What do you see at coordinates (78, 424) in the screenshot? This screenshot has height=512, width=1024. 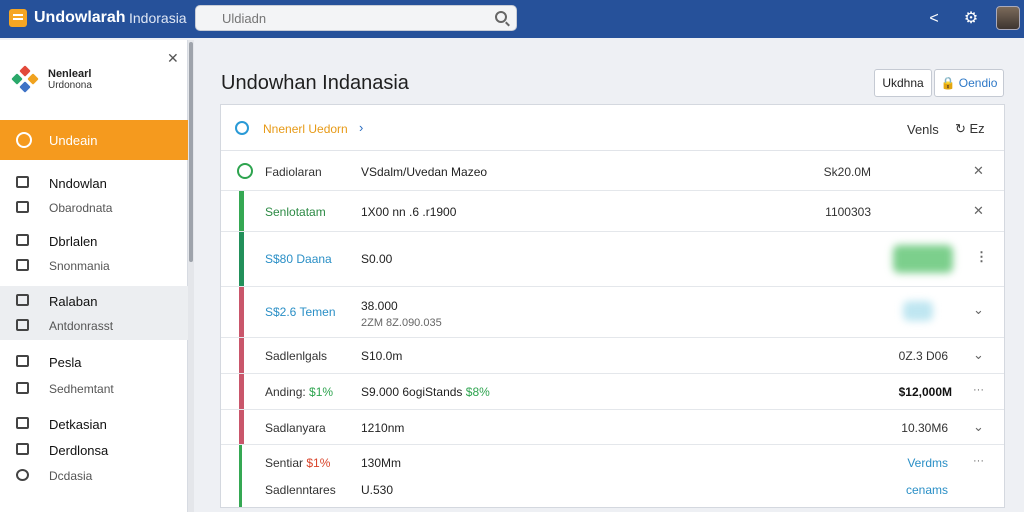 I see `sidebar-item-label: Detkasian` at bounding box center [78, 424].